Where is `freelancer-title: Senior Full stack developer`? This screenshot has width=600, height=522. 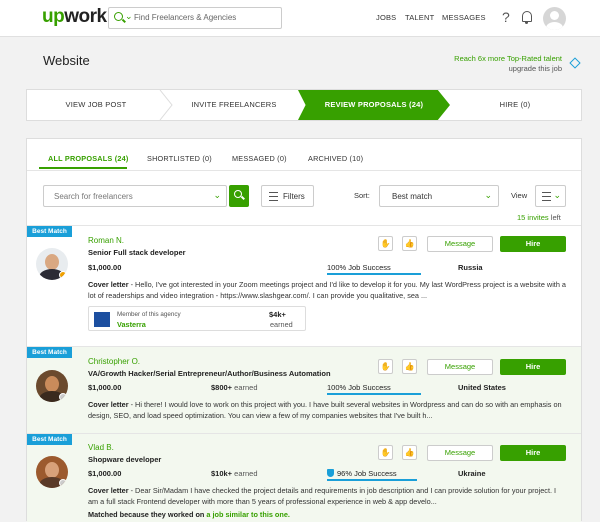 freelancer-title: Senior Full stack developer is located at coordinates (137, 252).